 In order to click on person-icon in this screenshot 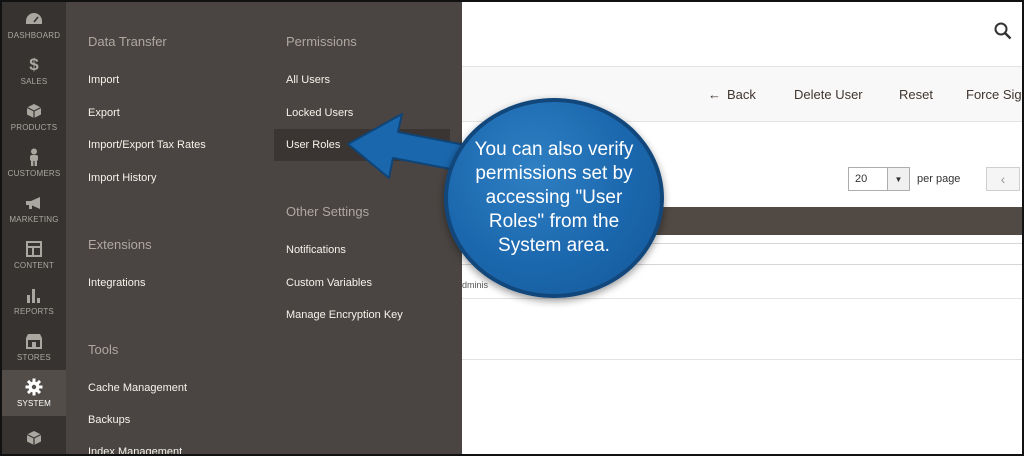, I will do `click(34, 157)`.